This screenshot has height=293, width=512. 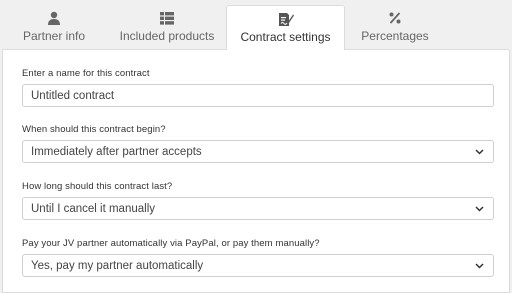 What do you see at coordinates (285, 37) in the screenshot?
I see `tab-label: Contract settings` at bounding box center [285, 37].